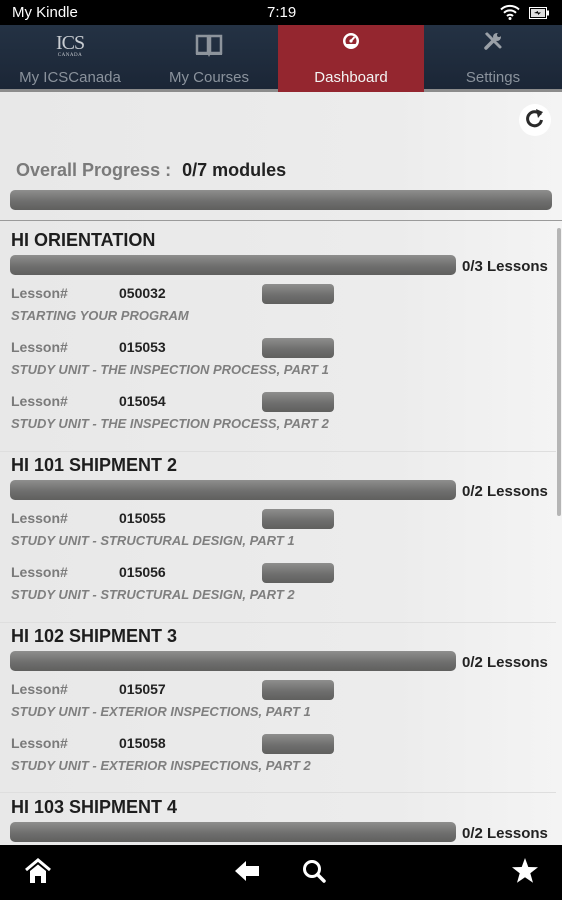 Image resolution: width=562 pixels, height=900 pixels. What do you see at coordinates (493, 57) in the screenshot?
I see `tab-settings: Settings` at bounding box center [493, 57].